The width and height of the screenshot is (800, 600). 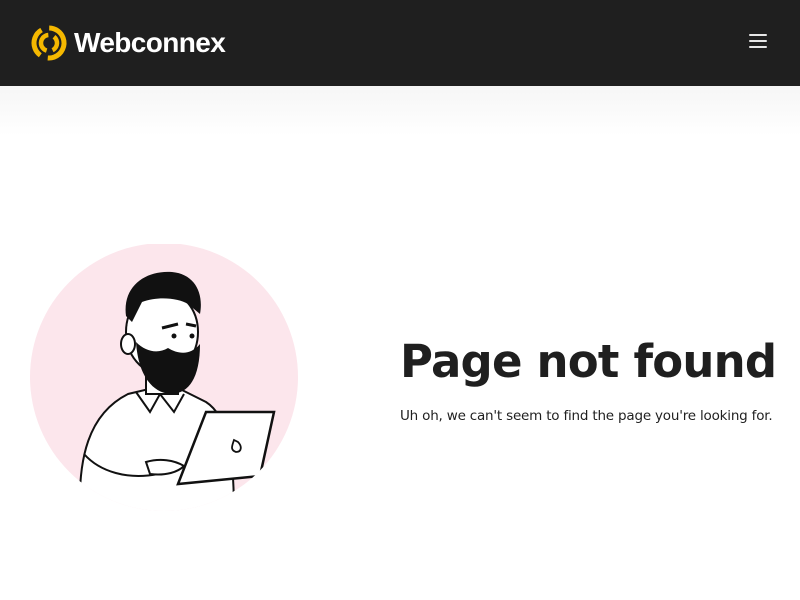 What do you see at coordinates (150, 42) in the screenshot?
I see `brand-name: Webconnex` at bounding box center [150, 42].